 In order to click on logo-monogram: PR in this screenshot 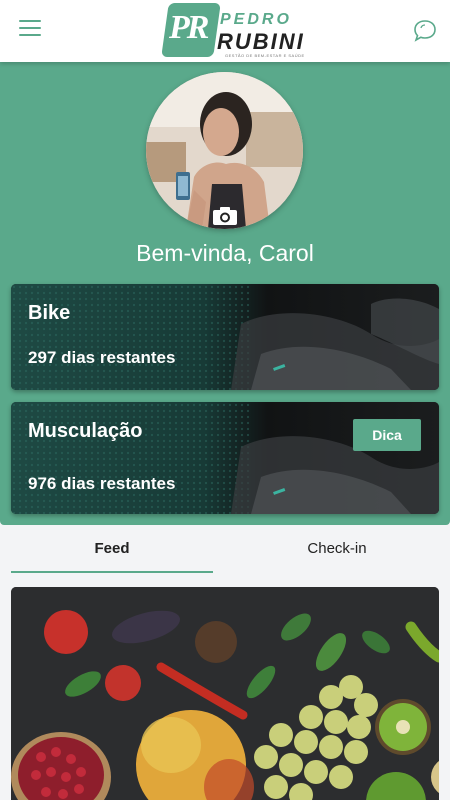, I will do `click(189, 27)`.